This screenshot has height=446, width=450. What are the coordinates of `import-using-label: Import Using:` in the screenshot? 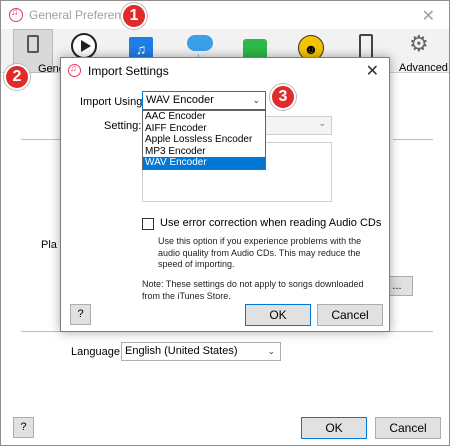 It's located at (113, 102).